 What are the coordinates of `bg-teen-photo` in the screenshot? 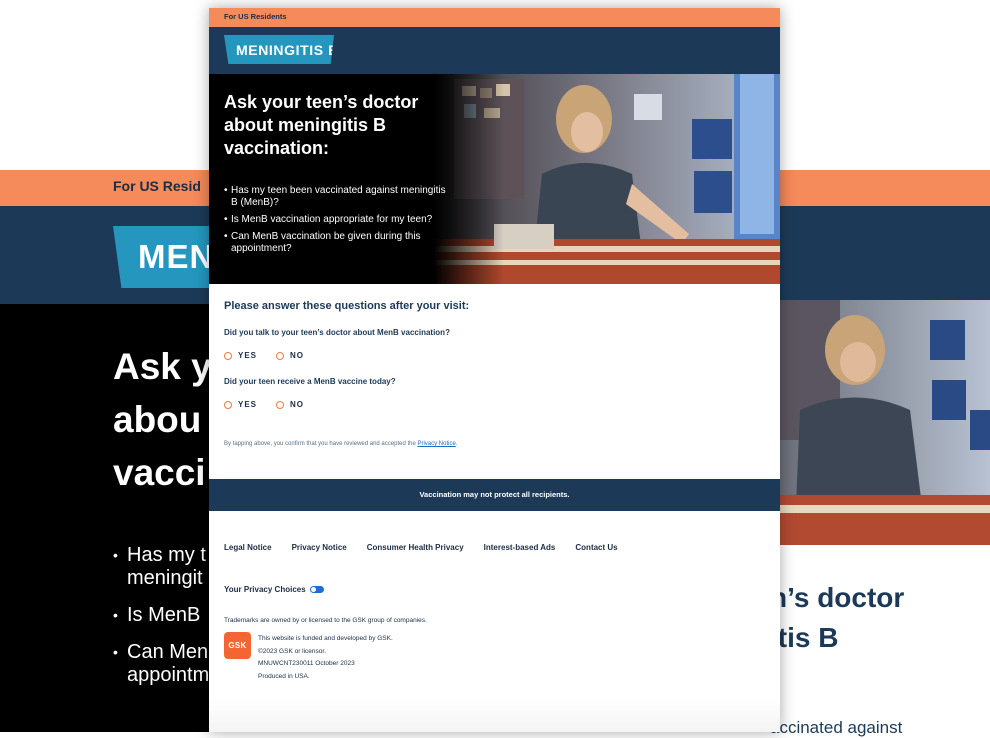 It's located at (885, 422).